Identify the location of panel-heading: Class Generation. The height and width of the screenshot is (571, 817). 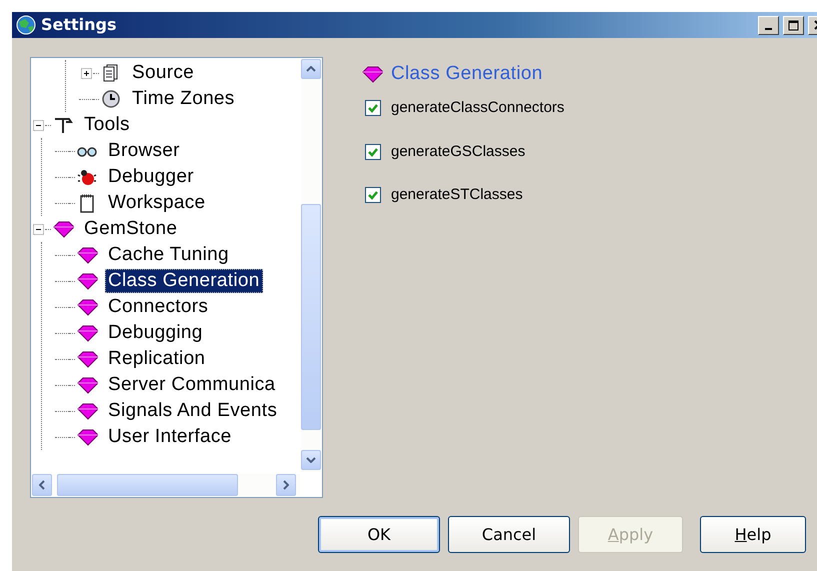
(467, 74).